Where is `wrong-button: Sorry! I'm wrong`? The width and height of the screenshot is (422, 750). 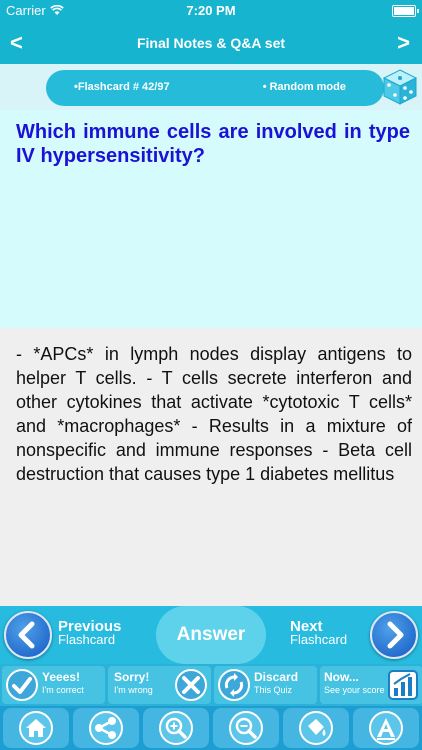
wrong-button: Sorry! I'm wrong is located at coordinates (159, 685).